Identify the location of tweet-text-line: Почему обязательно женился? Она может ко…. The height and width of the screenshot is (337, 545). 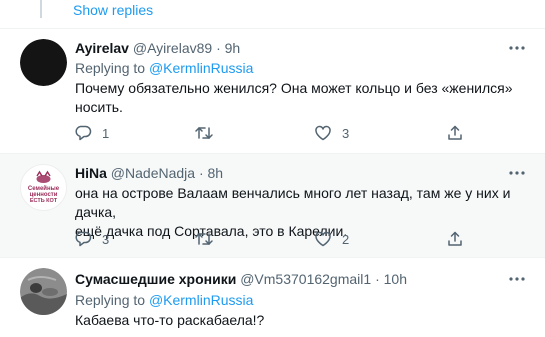
(294, 88).